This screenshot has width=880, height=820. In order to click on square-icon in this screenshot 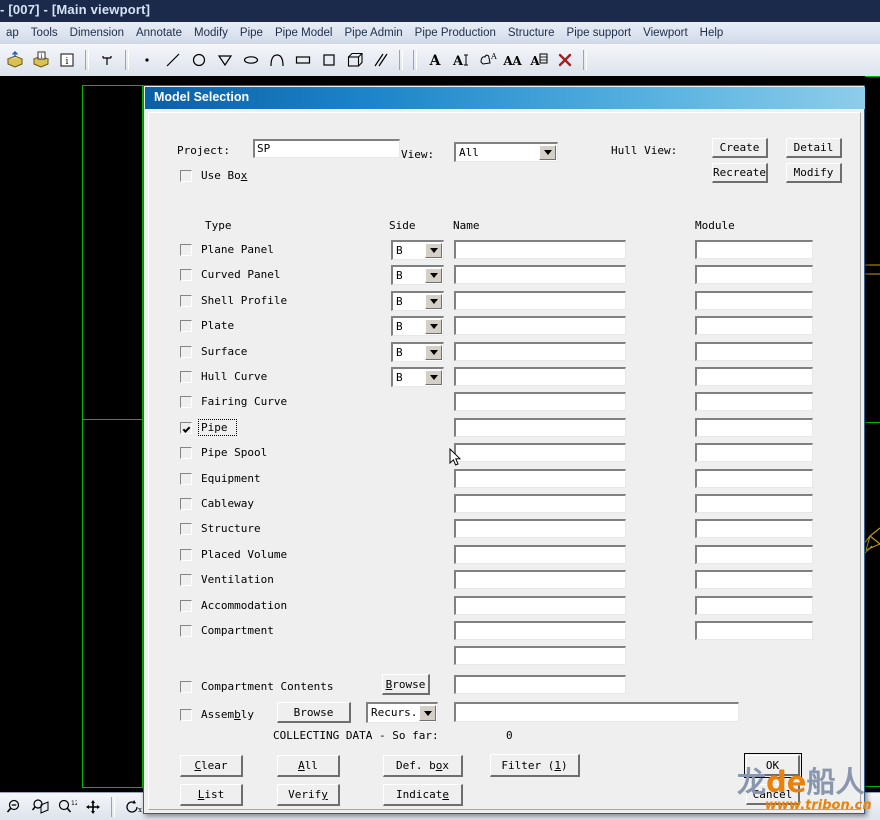, I will do `click(329, 60)`.